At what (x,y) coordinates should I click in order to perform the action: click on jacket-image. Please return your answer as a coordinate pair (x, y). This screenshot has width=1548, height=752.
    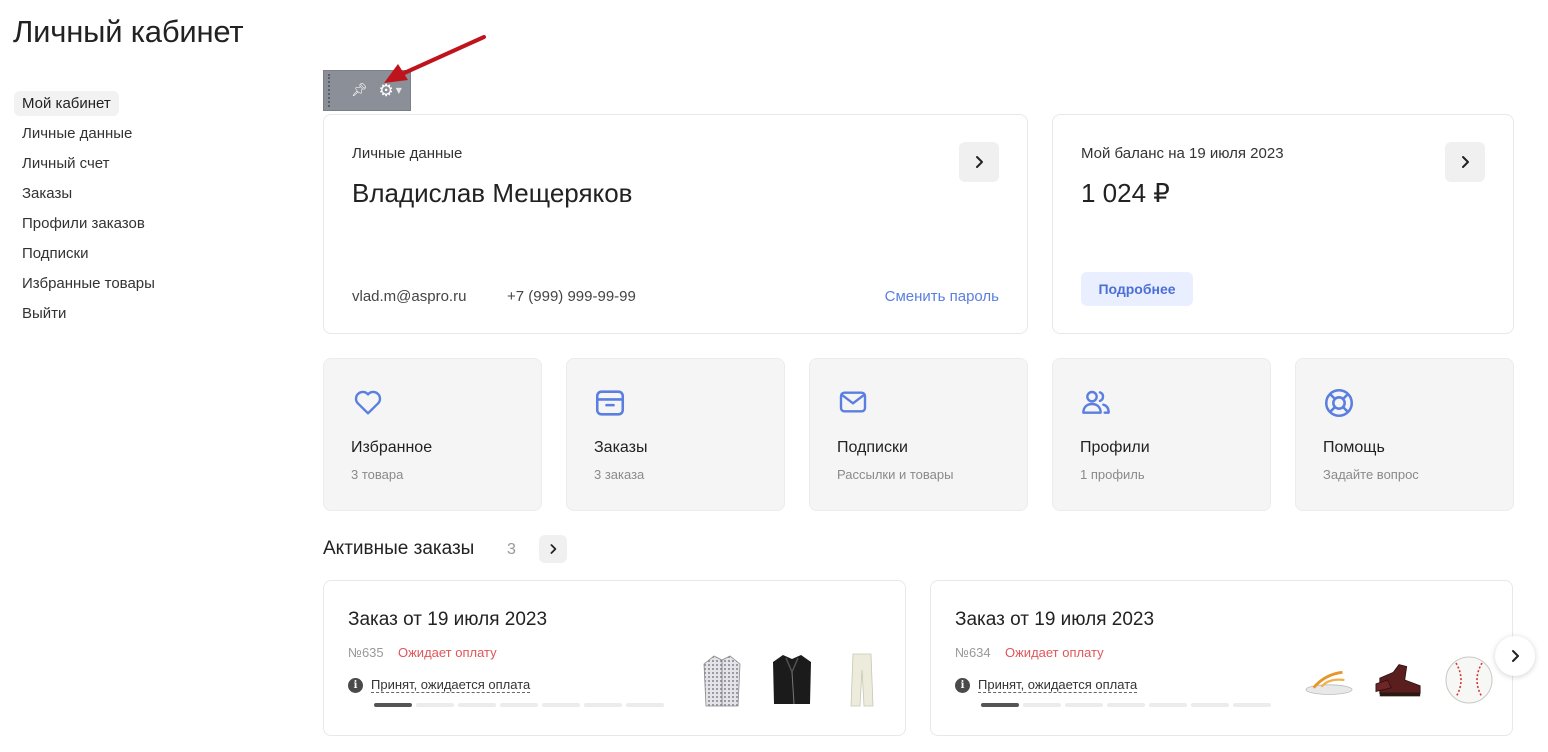
    Looking at the image, I should click on (792, 680).